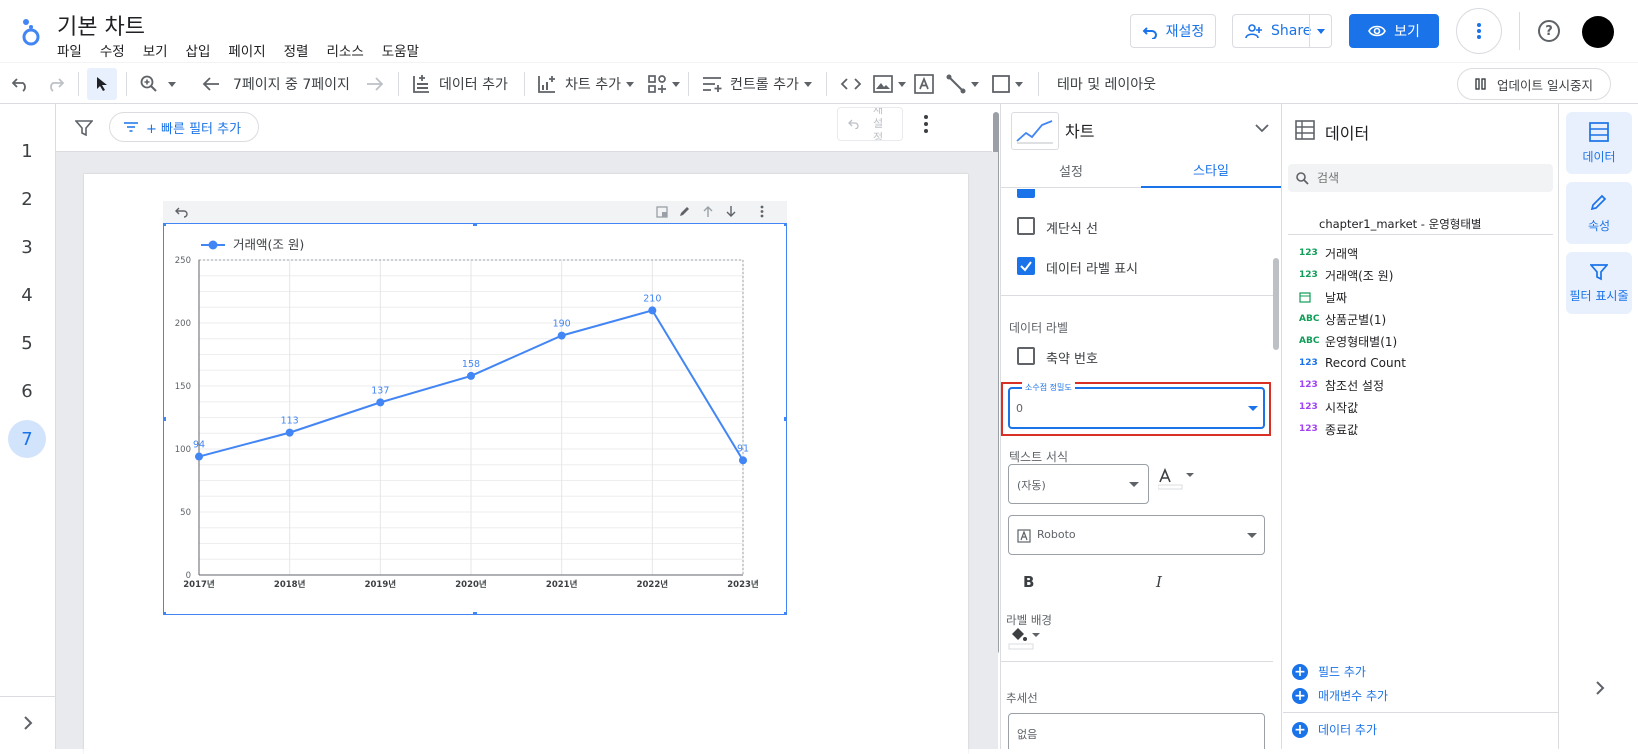 The image size is (1638, 754). What do you see at coordinates (112, 50) in the screenshot?
I see `menu-edit: 수정` at bounding box center [112, 50].